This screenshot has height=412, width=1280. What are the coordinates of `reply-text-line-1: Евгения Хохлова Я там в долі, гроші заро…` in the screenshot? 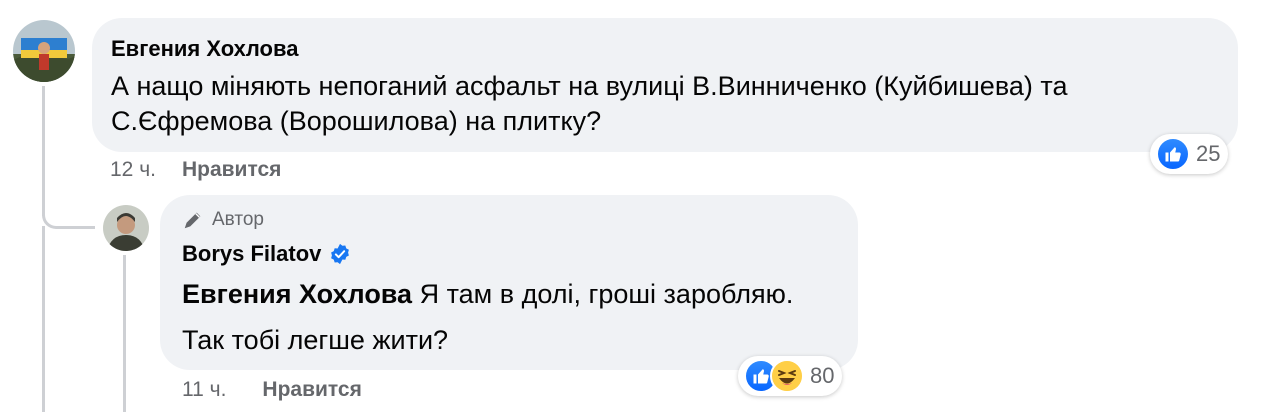 It's located at (487, 294).